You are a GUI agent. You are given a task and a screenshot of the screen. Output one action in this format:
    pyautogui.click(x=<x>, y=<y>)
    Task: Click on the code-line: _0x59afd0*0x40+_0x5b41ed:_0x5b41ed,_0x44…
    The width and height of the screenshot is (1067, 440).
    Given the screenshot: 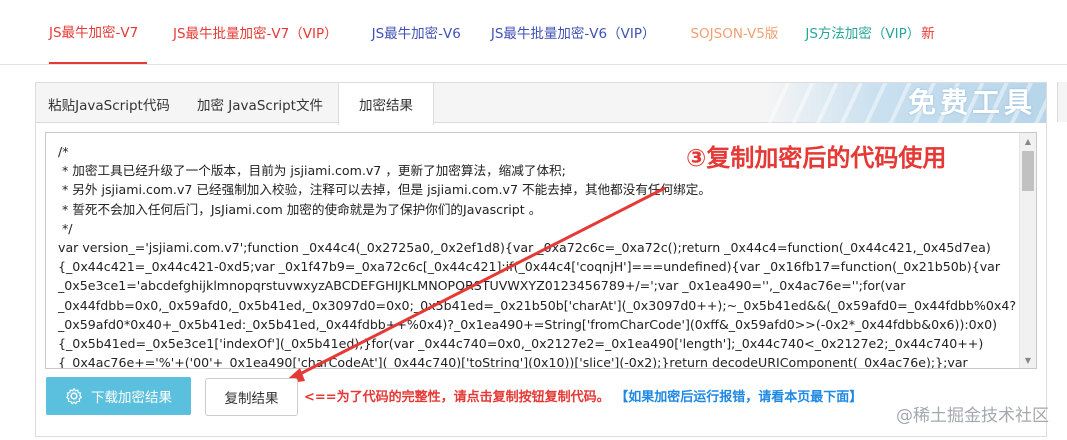 What is the action you would take?
    pyautogui.click(x=528, y=324)
    